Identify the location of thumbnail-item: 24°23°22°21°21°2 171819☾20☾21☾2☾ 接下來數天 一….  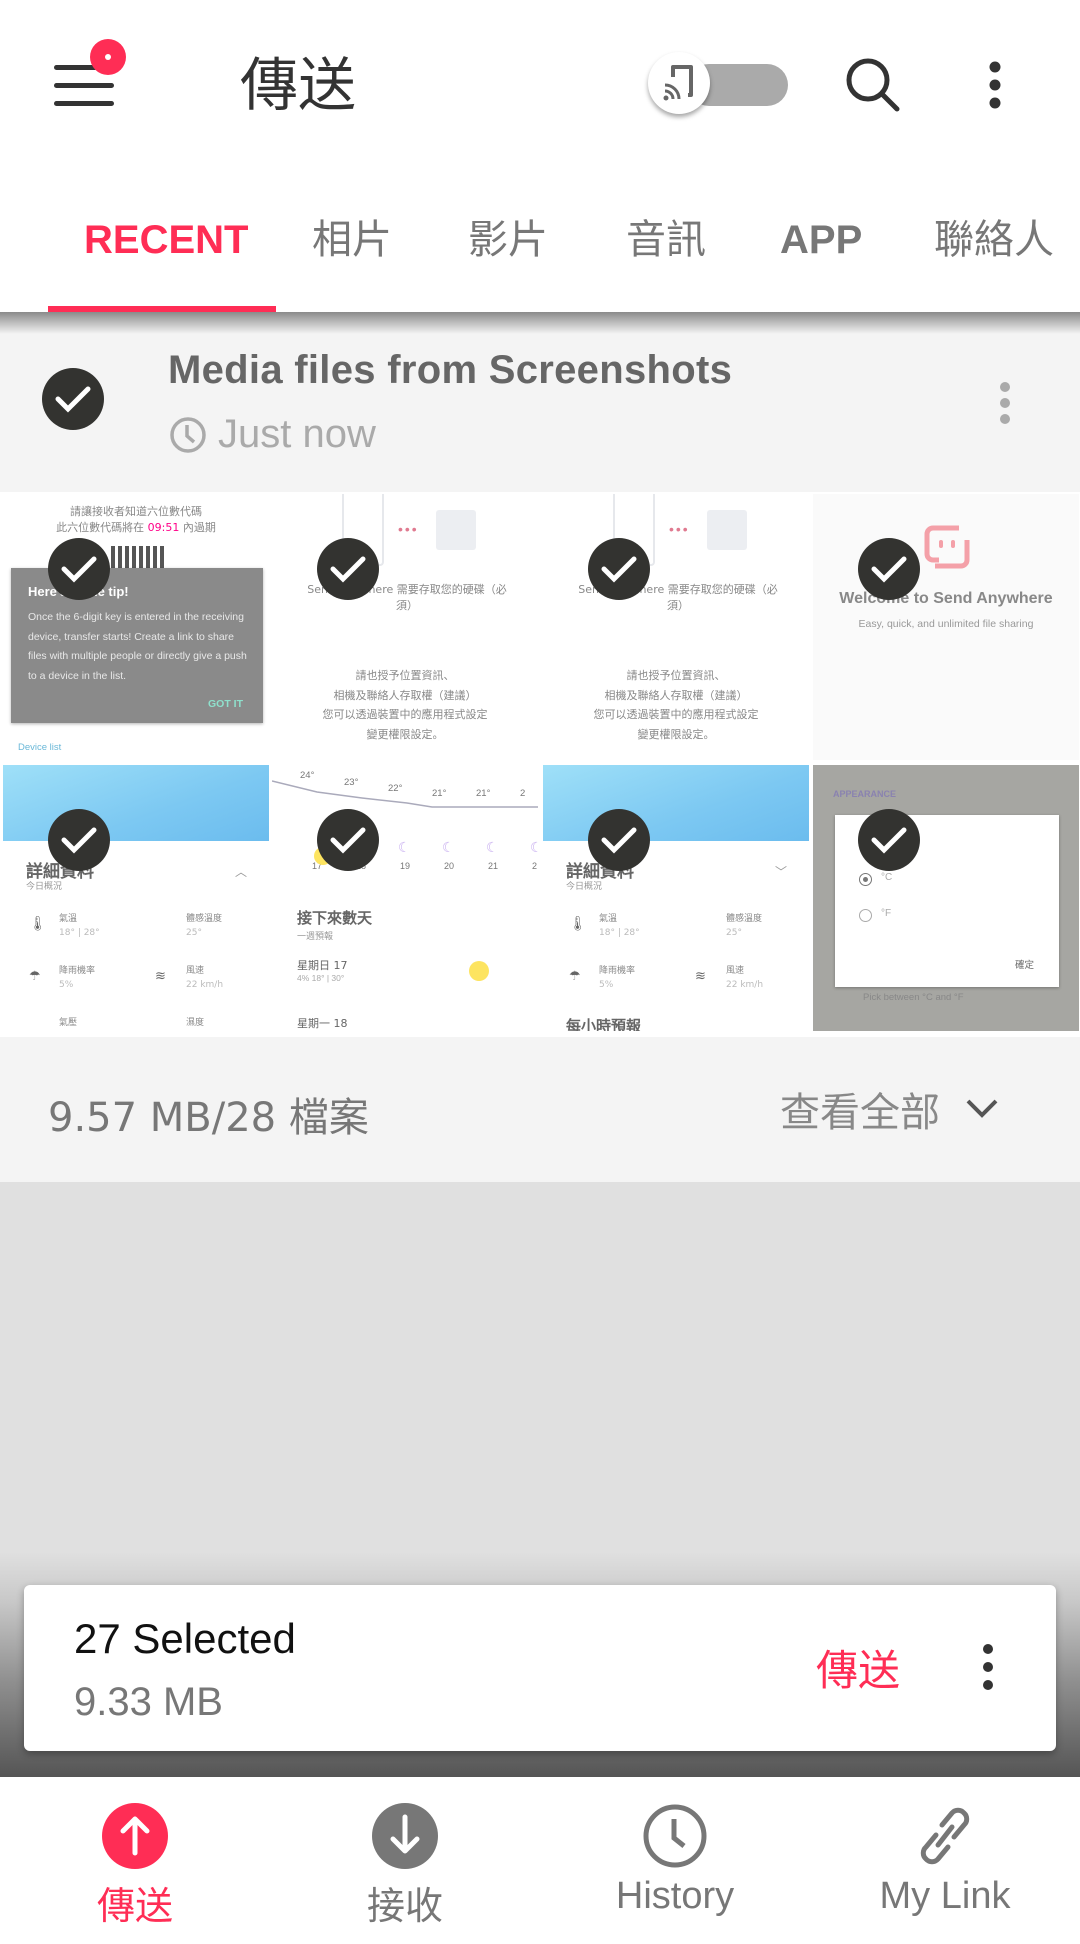
(405, 898).